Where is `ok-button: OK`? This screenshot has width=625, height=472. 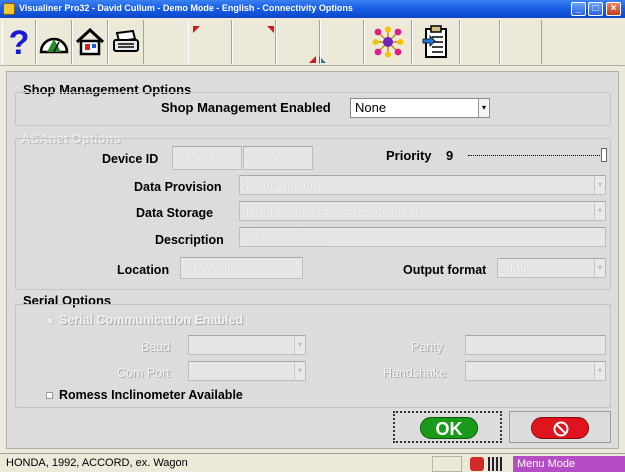
ok-button: OK is located at coordinates (447, 427).